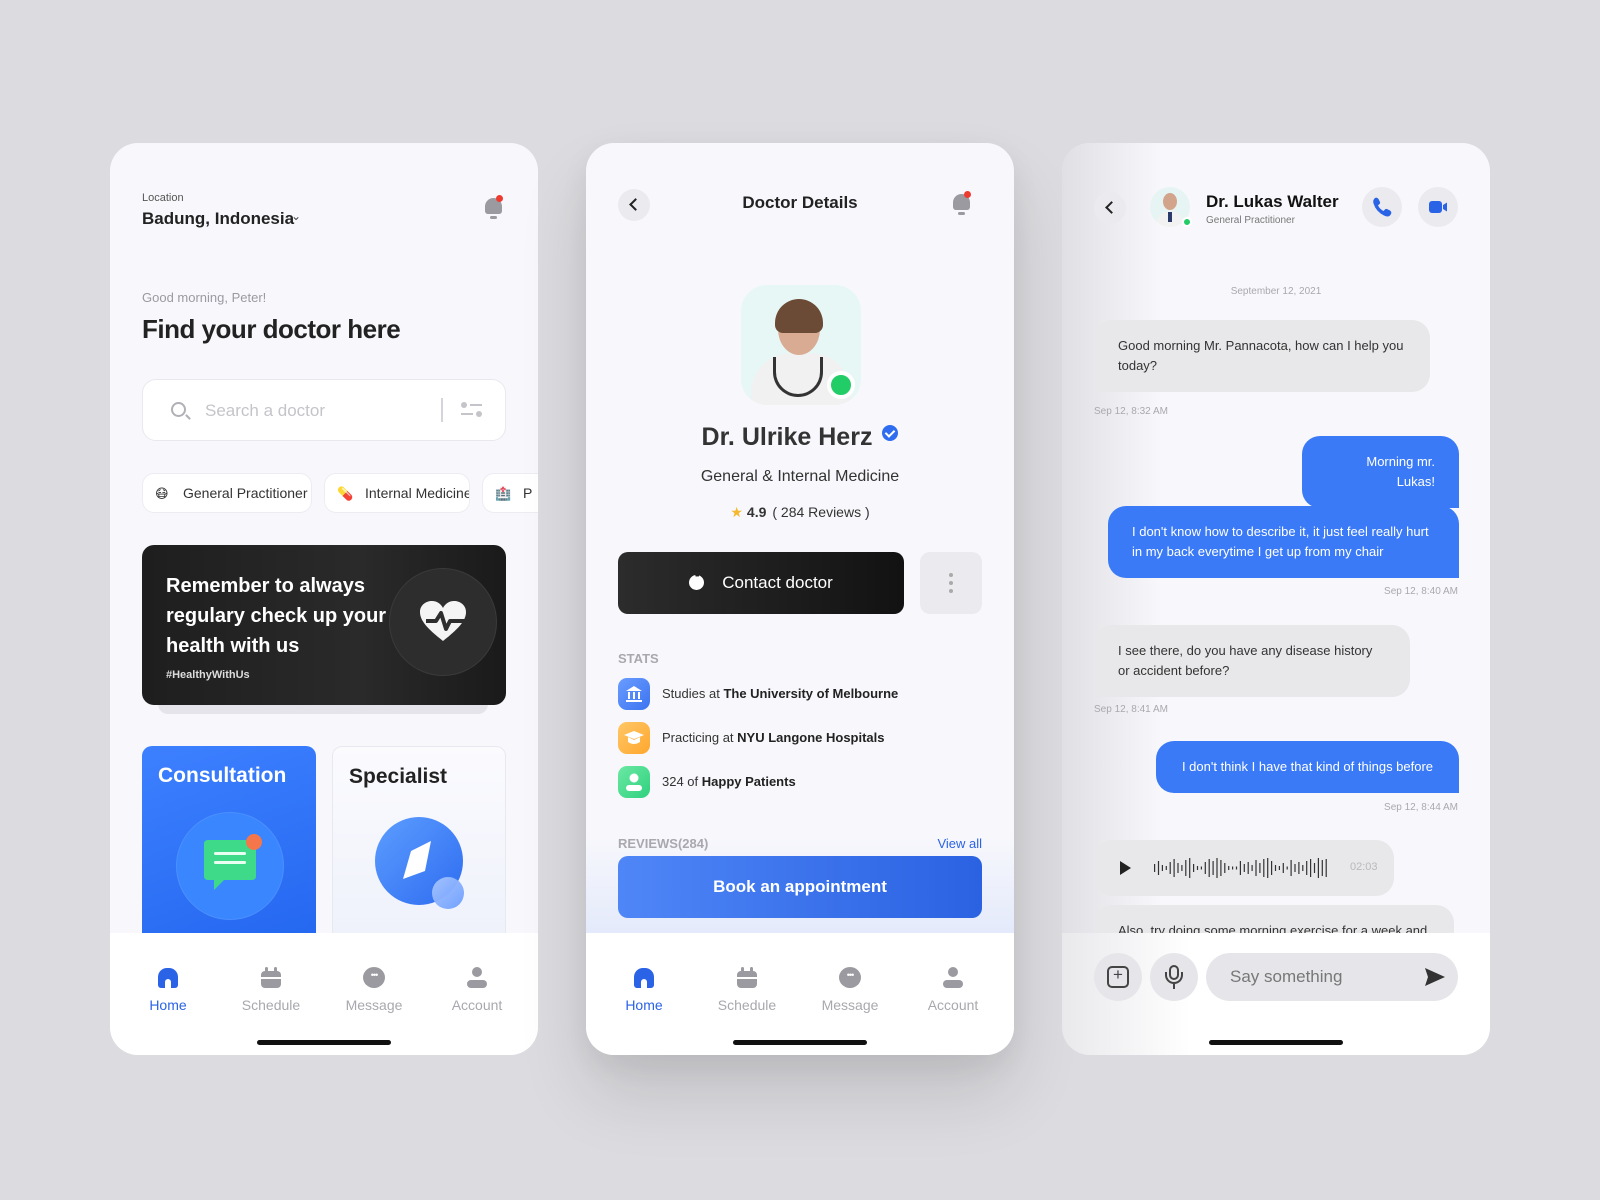 This screenshot has height=1200, width=1600. I want to click on phone-icon, so click(1382, 207).